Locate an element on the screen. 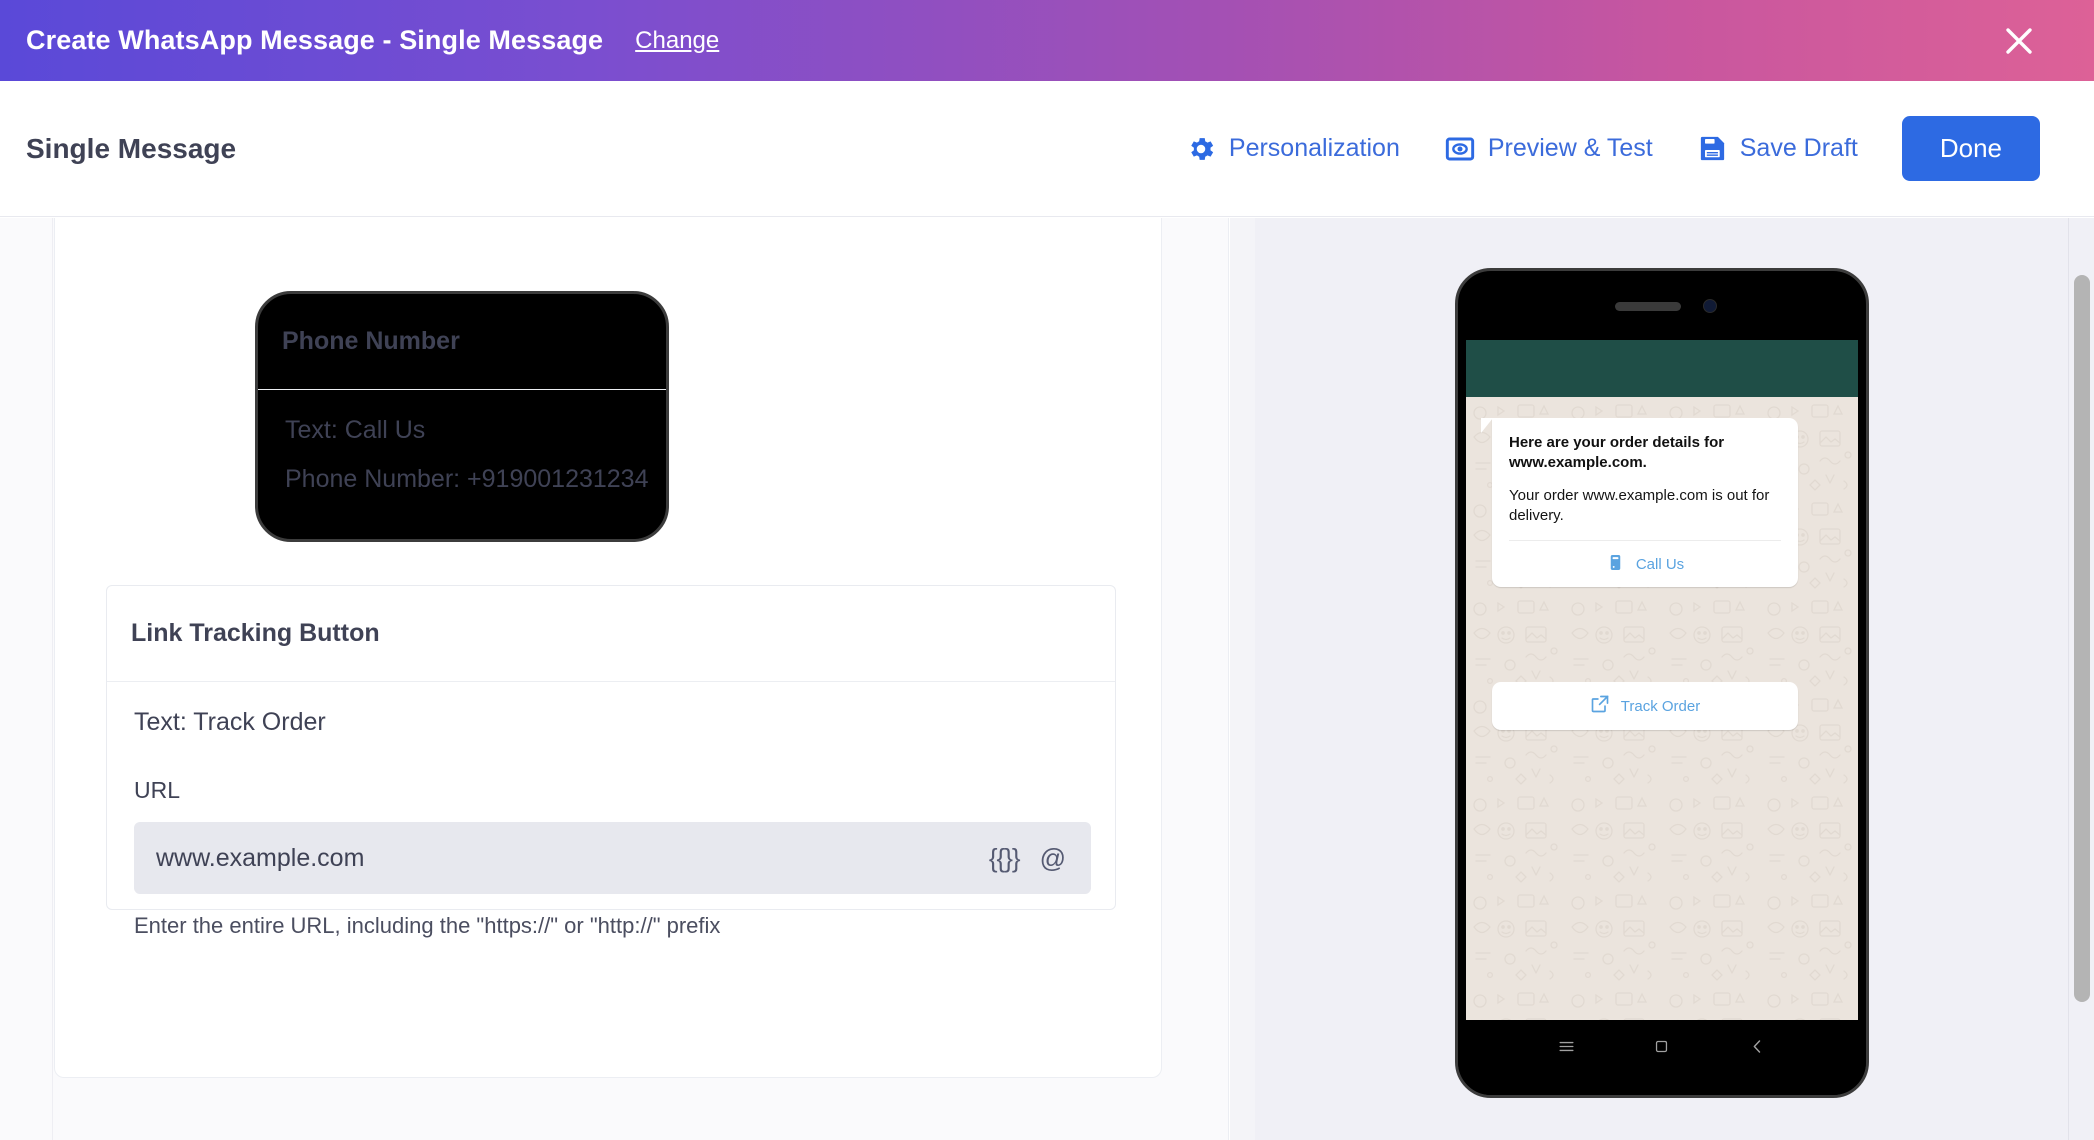  bubble-call-us-label: Call Us is located at coordinates (1660, 564).